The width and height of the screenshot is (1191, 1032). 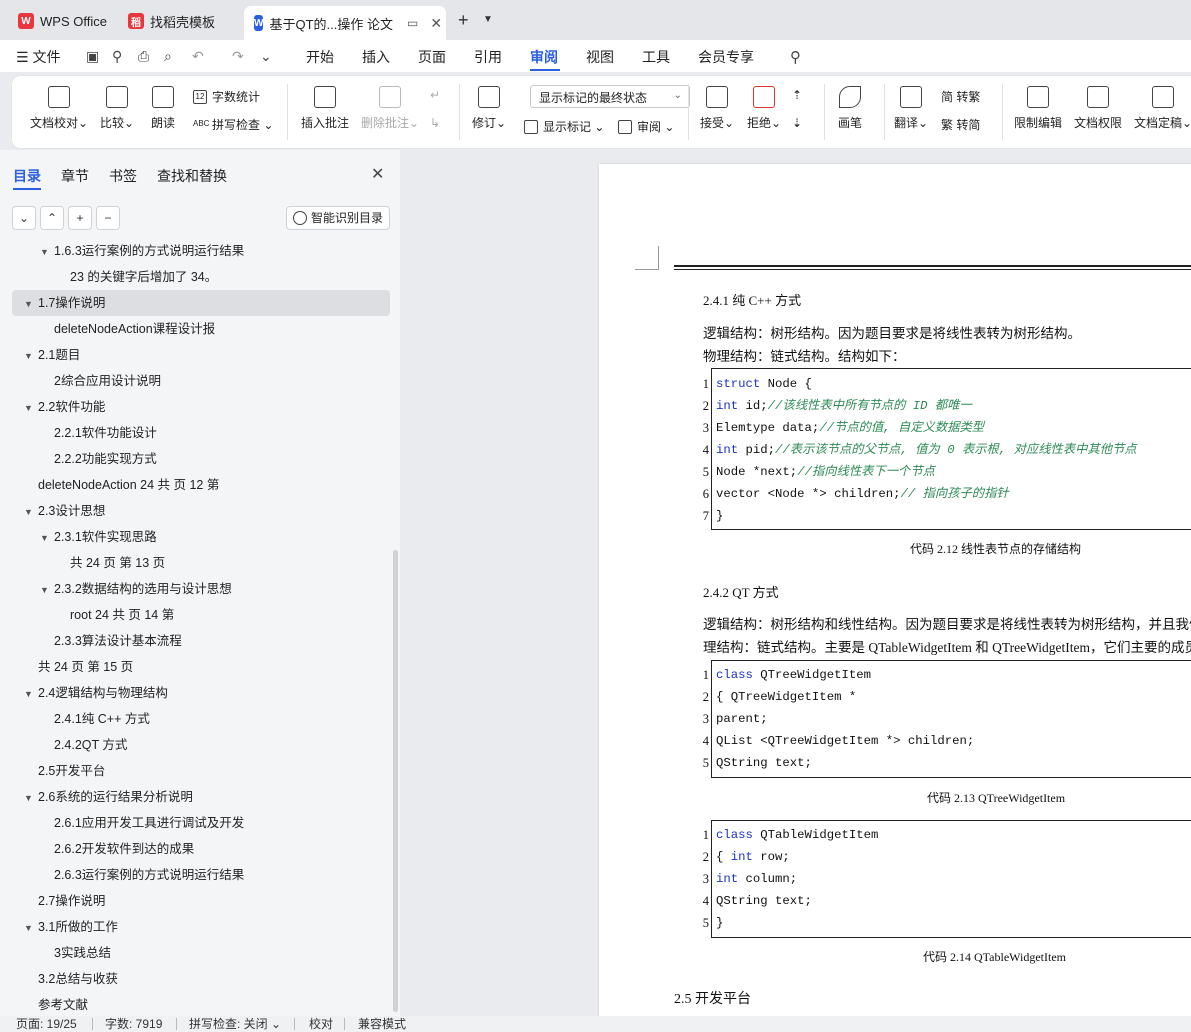 What do you see at coordinates (133, 1024) in the screenshot?
I see `word-count: 字数: 7919` at bounding box center [133, 1024].